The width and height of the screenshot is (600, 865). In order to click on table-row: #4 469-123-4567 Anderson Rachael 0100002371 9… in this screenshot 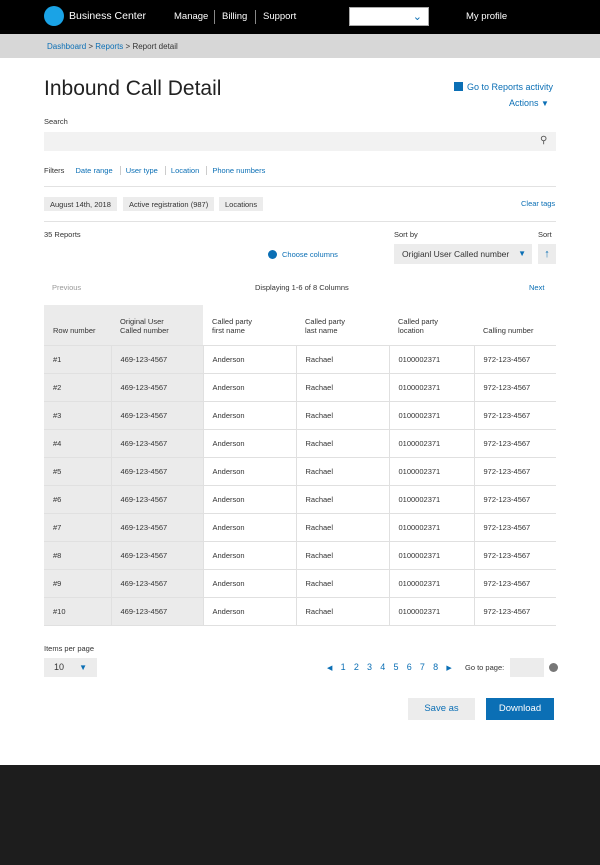, I will do `click(300, 442)`.